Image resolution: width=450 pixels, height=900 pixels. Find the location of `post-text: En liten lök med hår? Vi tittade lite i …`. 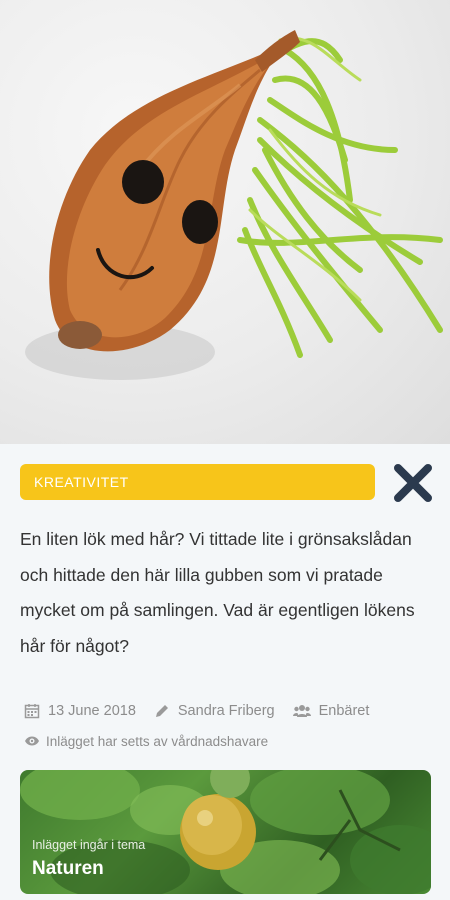

post-text: En liten lök med hår? Vi tittade lite i … is located at coordinates (217, 592).